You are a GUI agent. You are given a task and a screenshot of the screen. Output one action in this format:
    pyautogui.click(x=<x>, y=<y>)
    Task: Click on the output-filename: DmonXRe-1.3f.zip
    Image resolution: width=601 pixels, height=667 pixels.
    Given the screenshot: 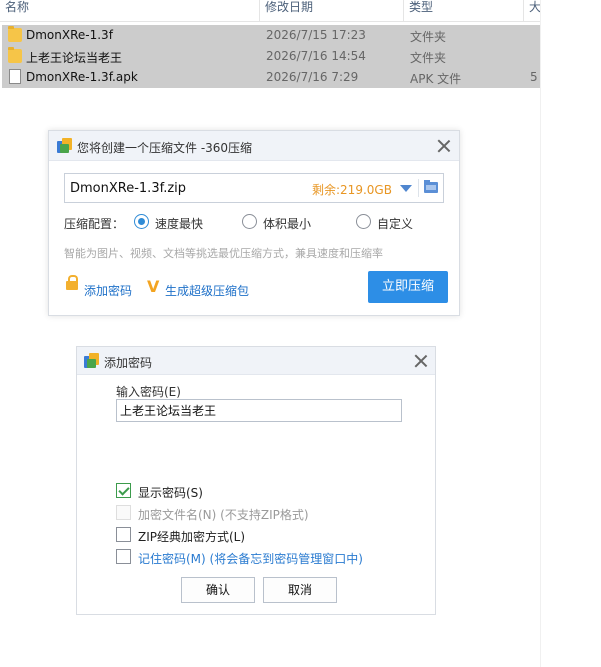 What is the action you would take?
    pyautogui.click(x=128, y=188)
    